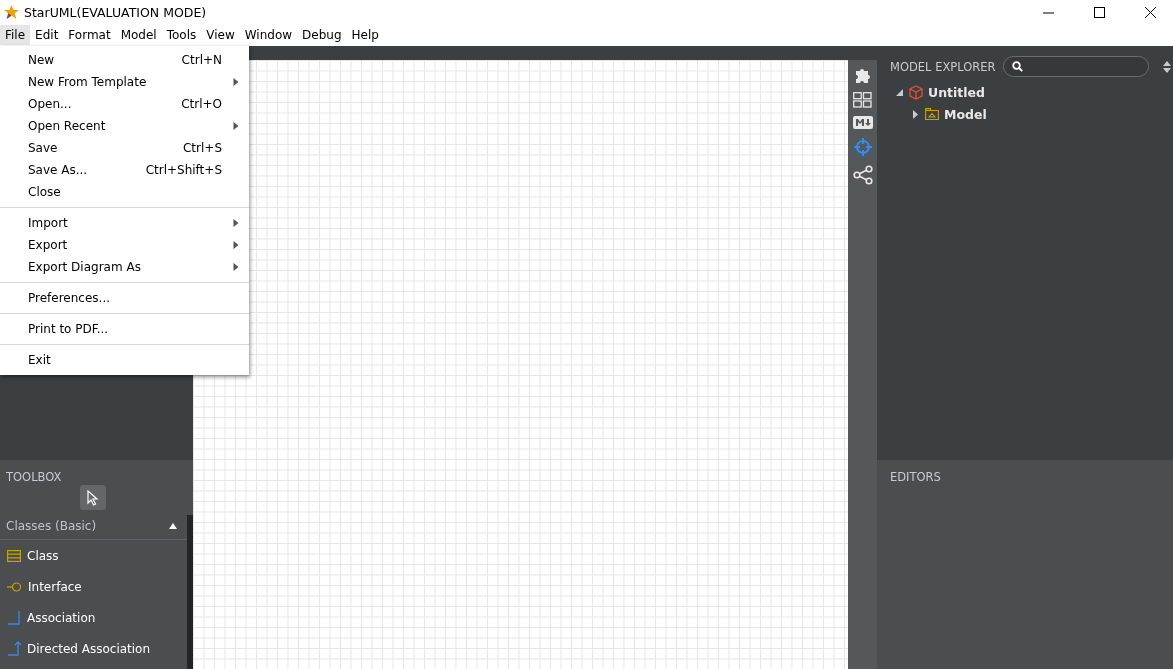 The image size is (1173, 669). I want to click on shortcut-label: Ctrl+N, so click(201, 60).